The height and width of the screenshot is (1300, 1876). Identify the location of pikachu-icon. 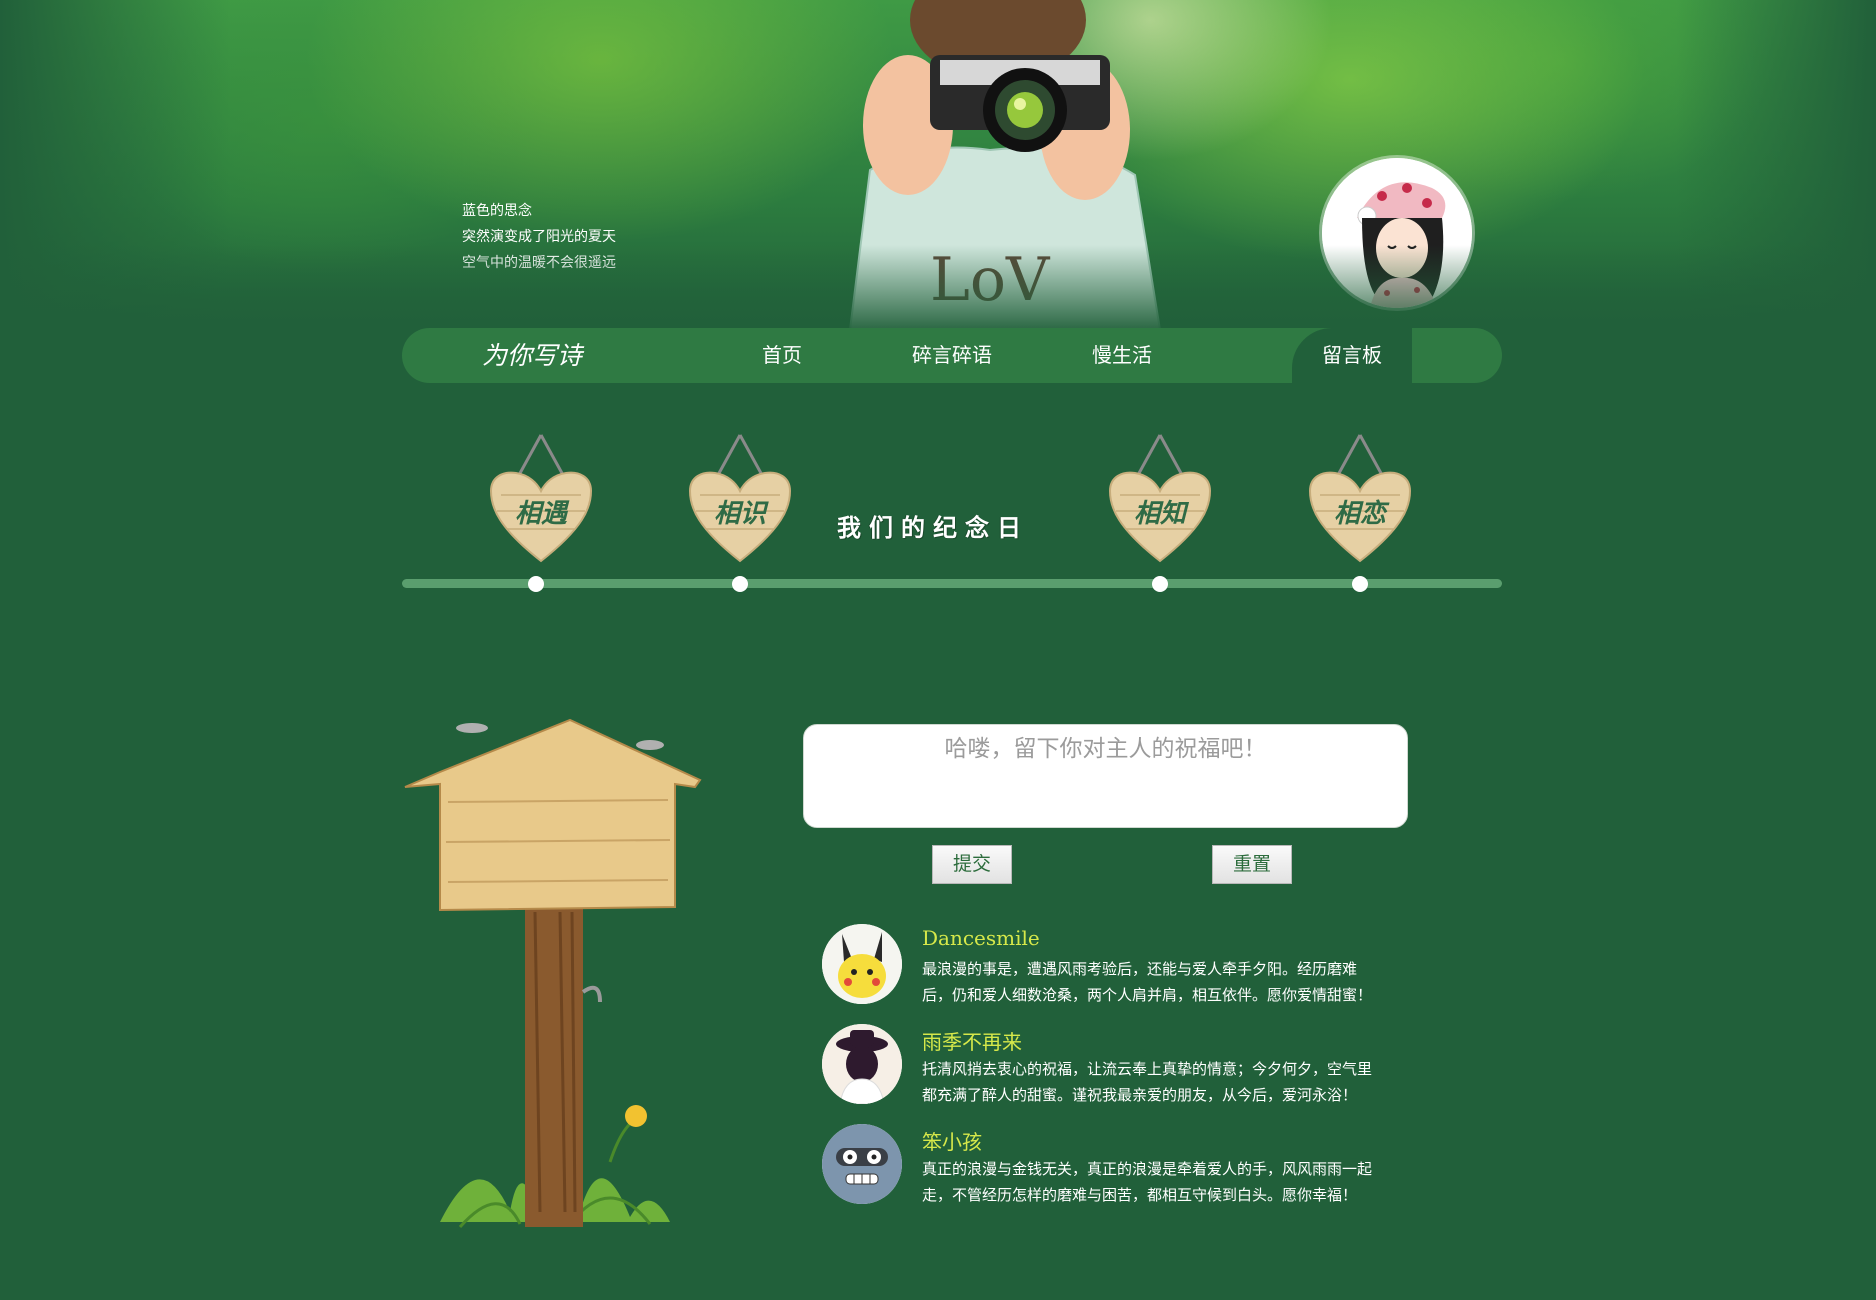
(862, 964).